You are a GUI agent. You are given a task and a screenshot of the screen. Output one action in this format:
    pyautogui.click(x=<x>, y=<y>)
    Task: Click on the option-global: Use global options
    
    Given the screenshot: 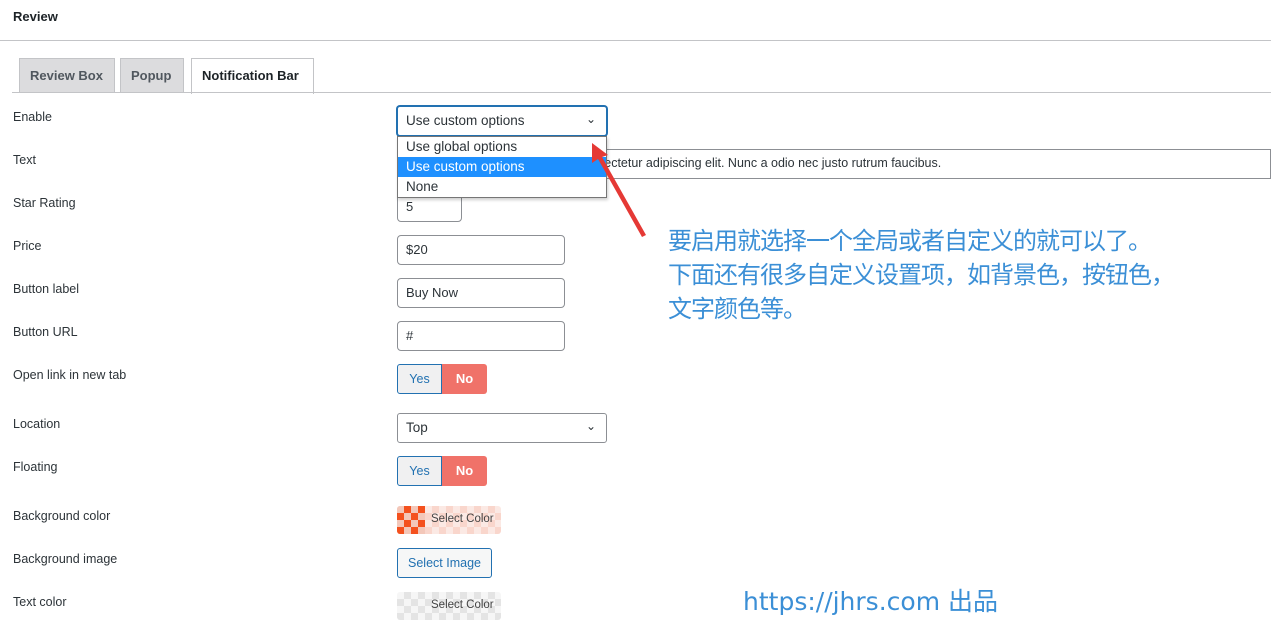 What is the action you would take?
    pyautogui.click(x=502, y=147)
    